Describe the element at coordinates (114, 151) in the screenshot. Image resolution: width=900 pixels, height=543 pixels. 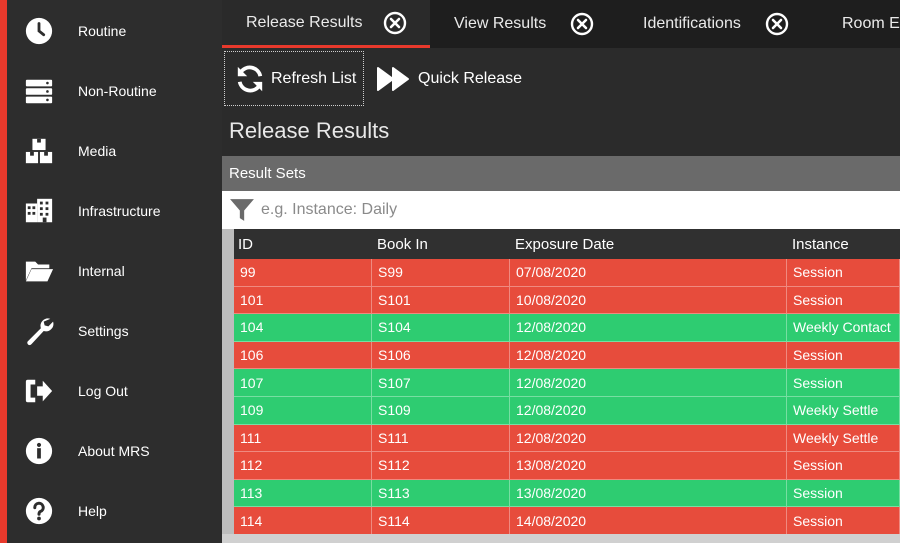
I see `sidebar-item-media: Media` at that location.